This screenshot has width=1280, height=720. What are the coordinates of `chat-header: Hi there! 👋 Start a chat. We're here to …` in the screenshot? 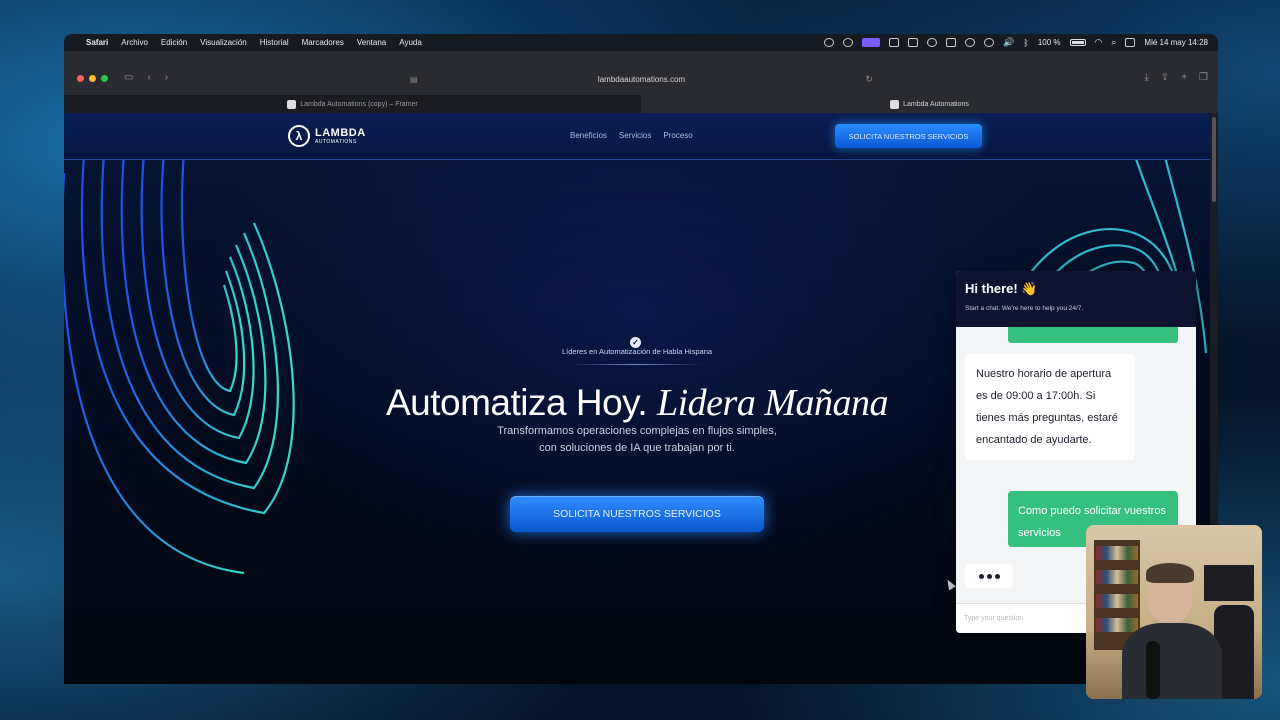 It's located at (1076, 299).